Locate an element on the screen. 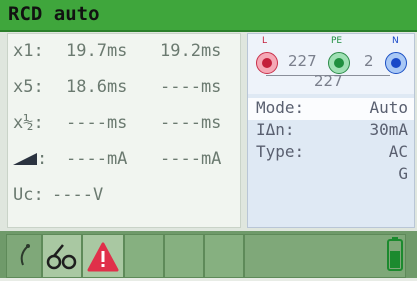 Image resolution: width=417 pixels, height=281 pixels. reading-value-1: 19.7ms is located at coordinates (97, 51).